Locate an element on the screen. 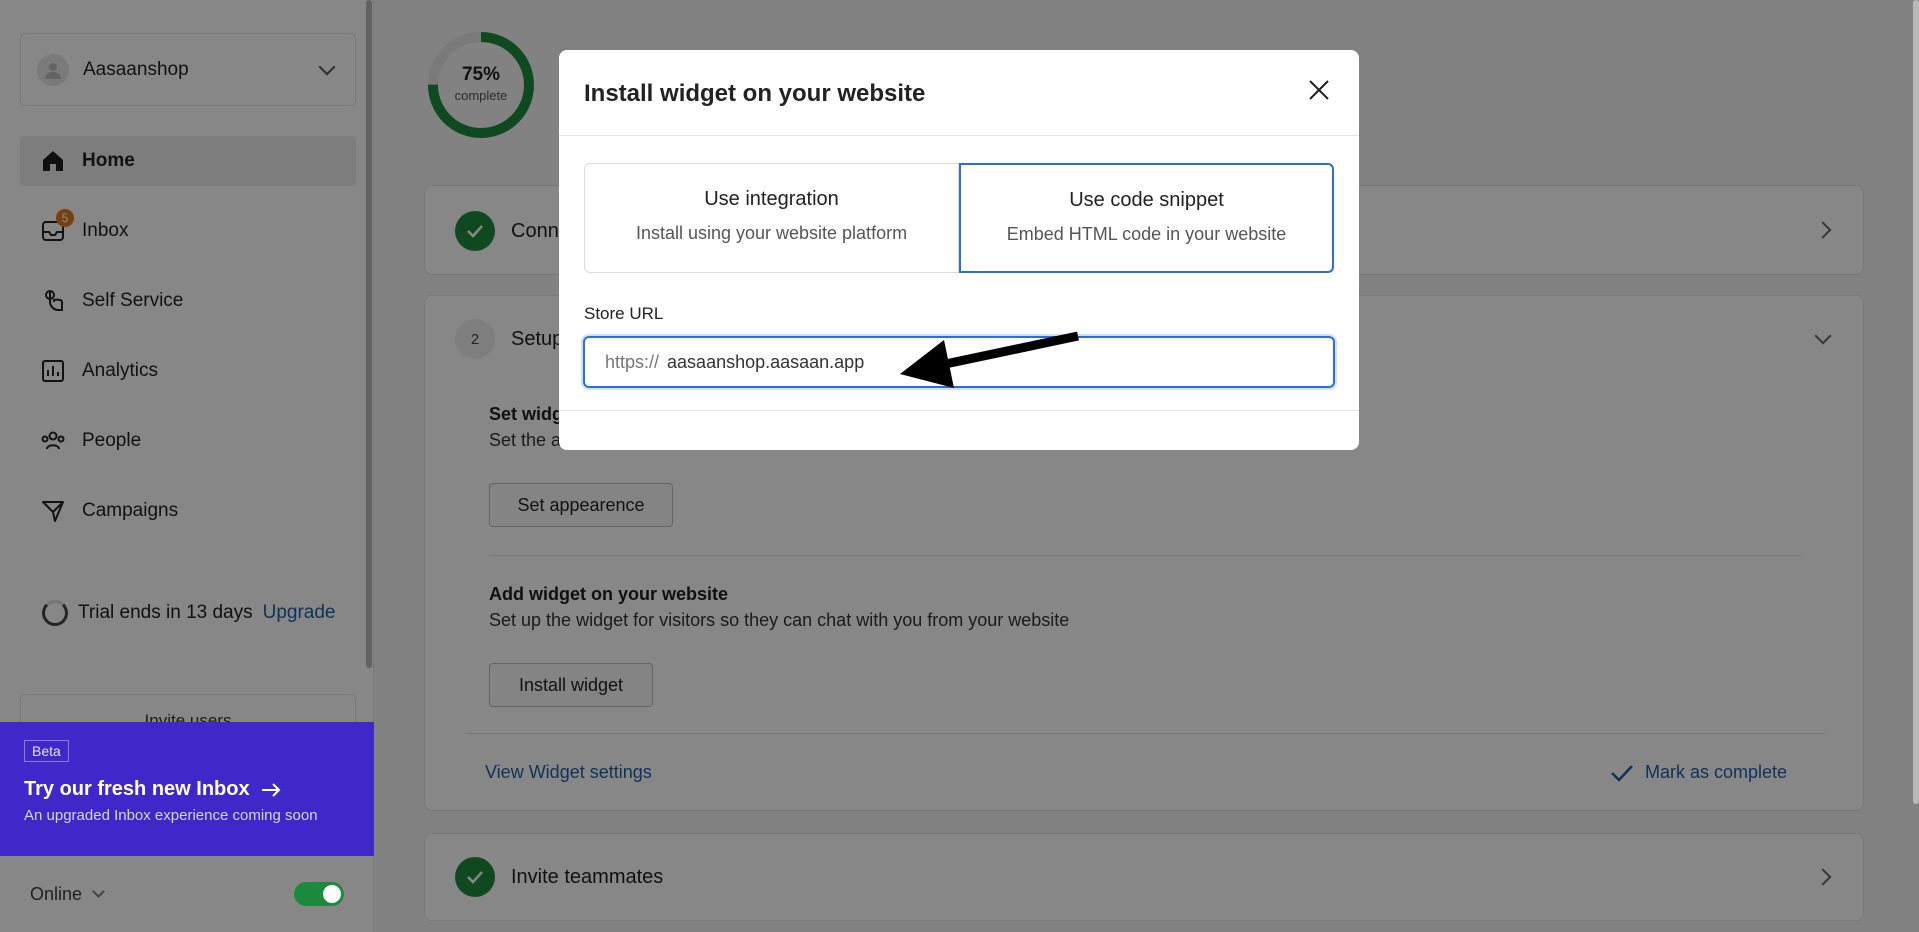 The height and width of the screenshot is (932, 1919). status-label: Online is located at coordinates (56, 894).